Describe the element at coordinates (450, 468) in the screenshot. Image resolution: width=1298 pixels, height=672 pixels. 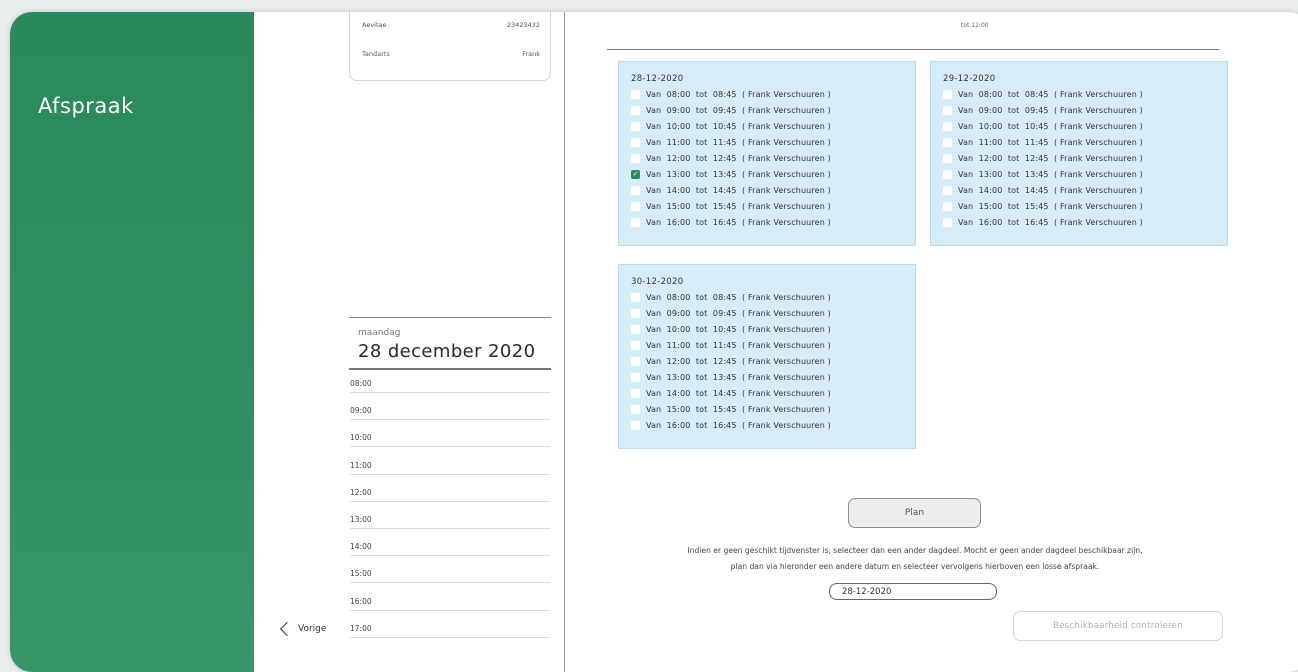
I see `hour-row: 11:00` at that location.